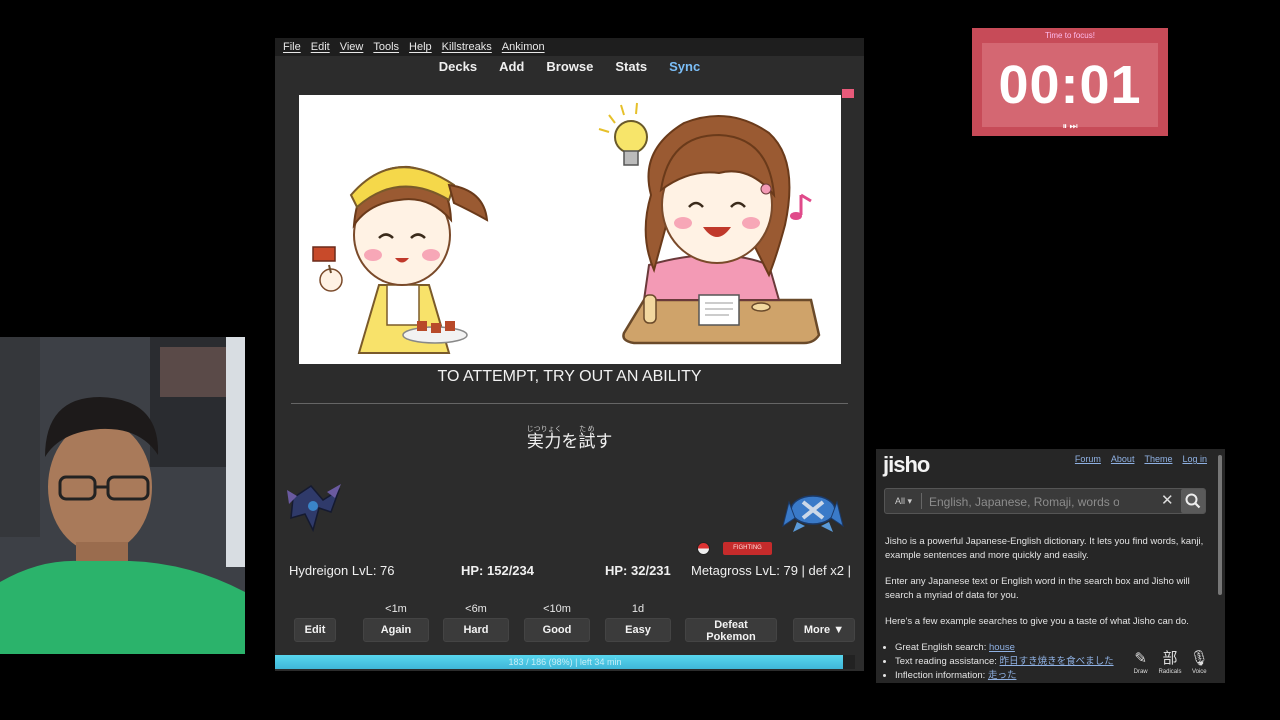  I want to click on answer-reading-1: じつりょく, so click(544, 429).